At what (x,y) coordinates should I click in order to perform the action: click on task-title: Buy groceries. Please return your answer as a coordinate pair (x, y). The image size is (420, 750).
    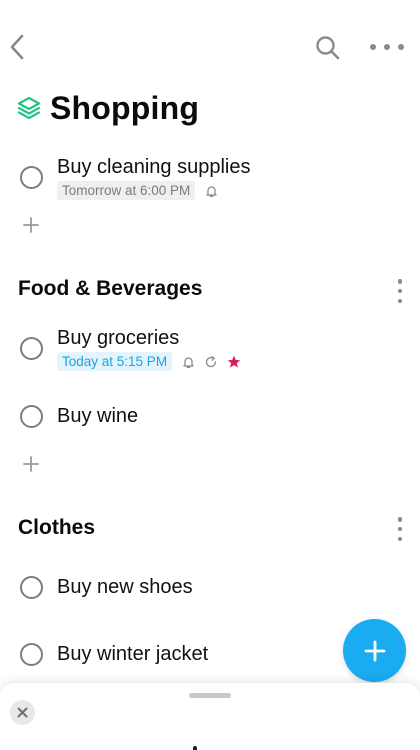
    Looking at the image, I should click on (118, 338).